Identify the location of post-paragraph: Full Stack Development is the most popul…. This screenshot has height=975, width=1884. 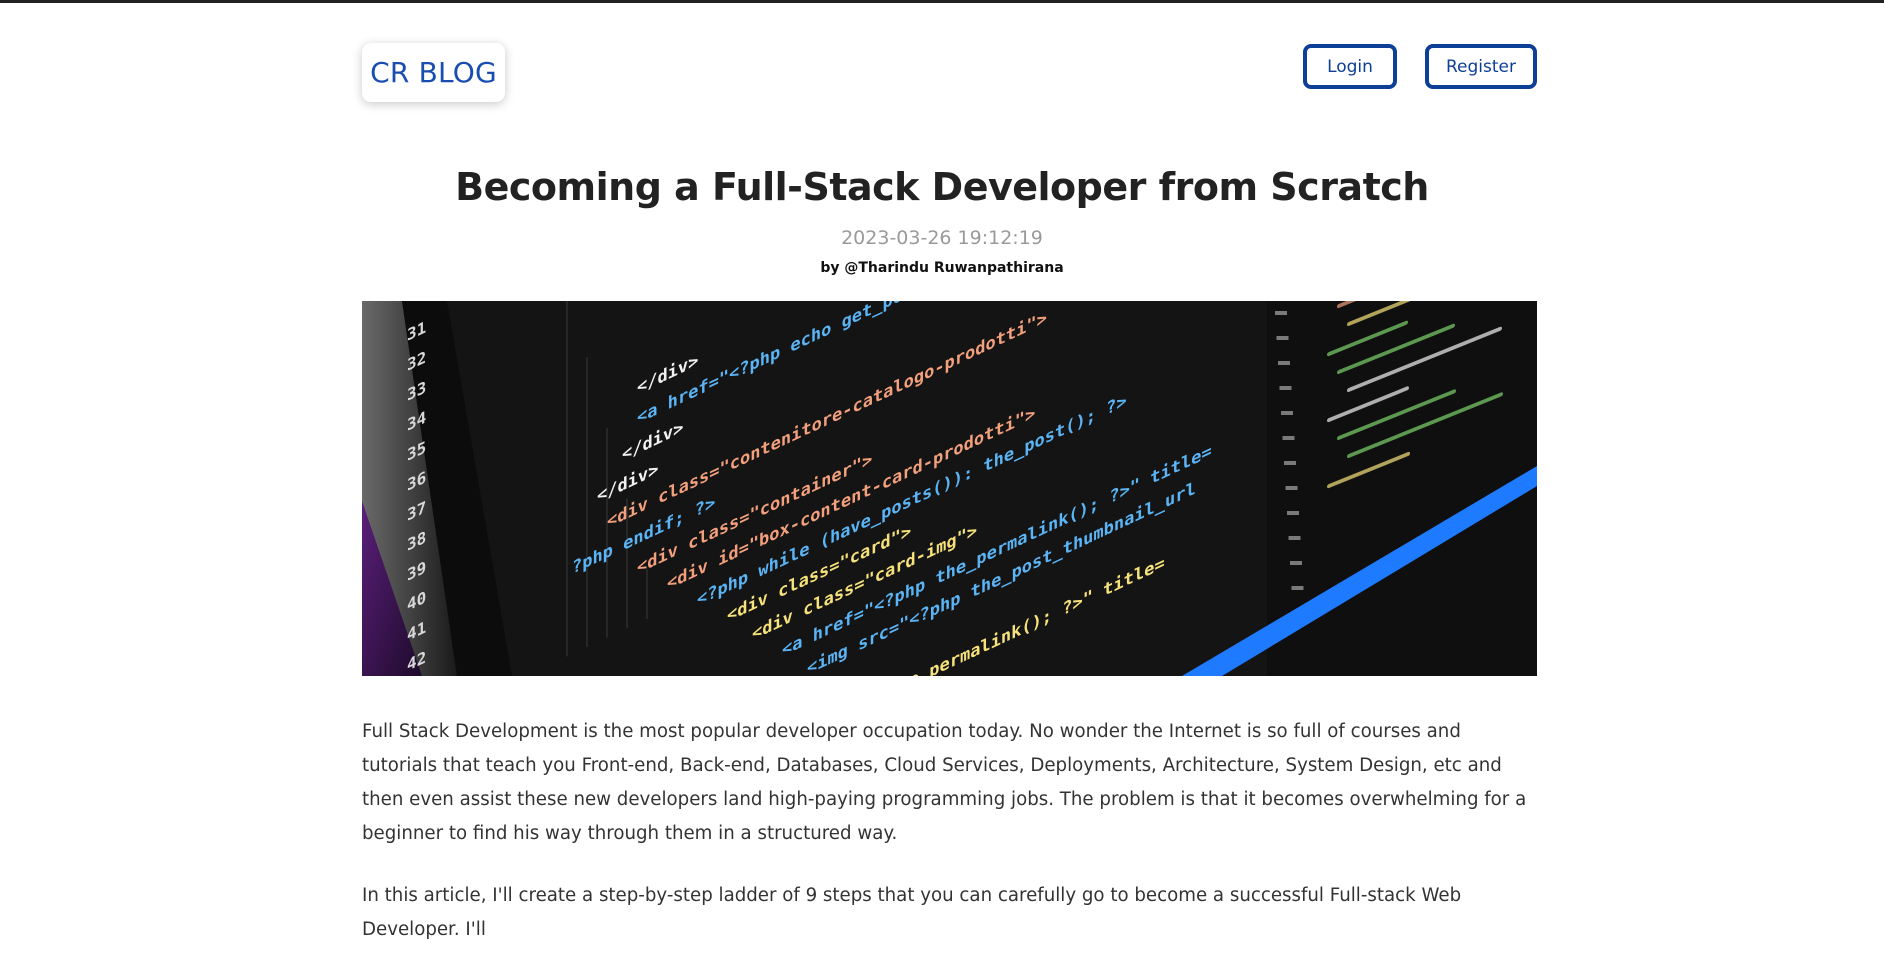
(944, 782).